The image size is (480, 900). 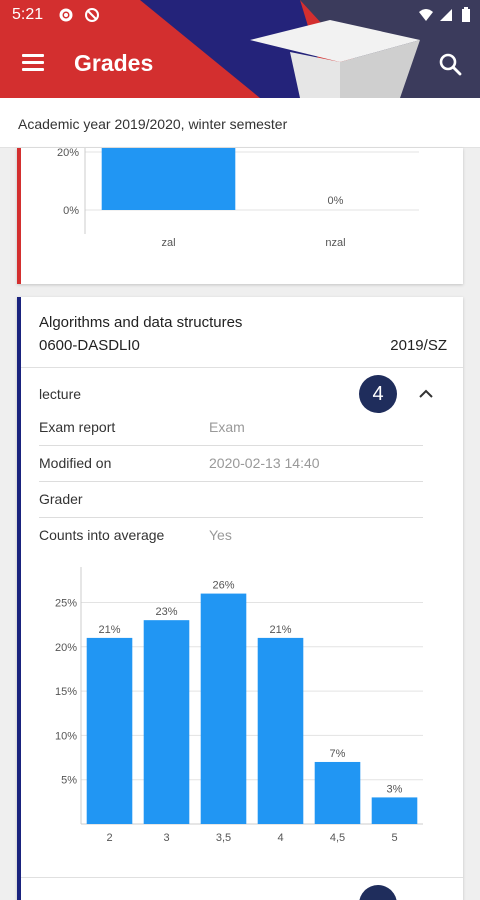 I want to click on semester-header: Academic year 2019/2020, winter semester, so click(x=240, y=123).